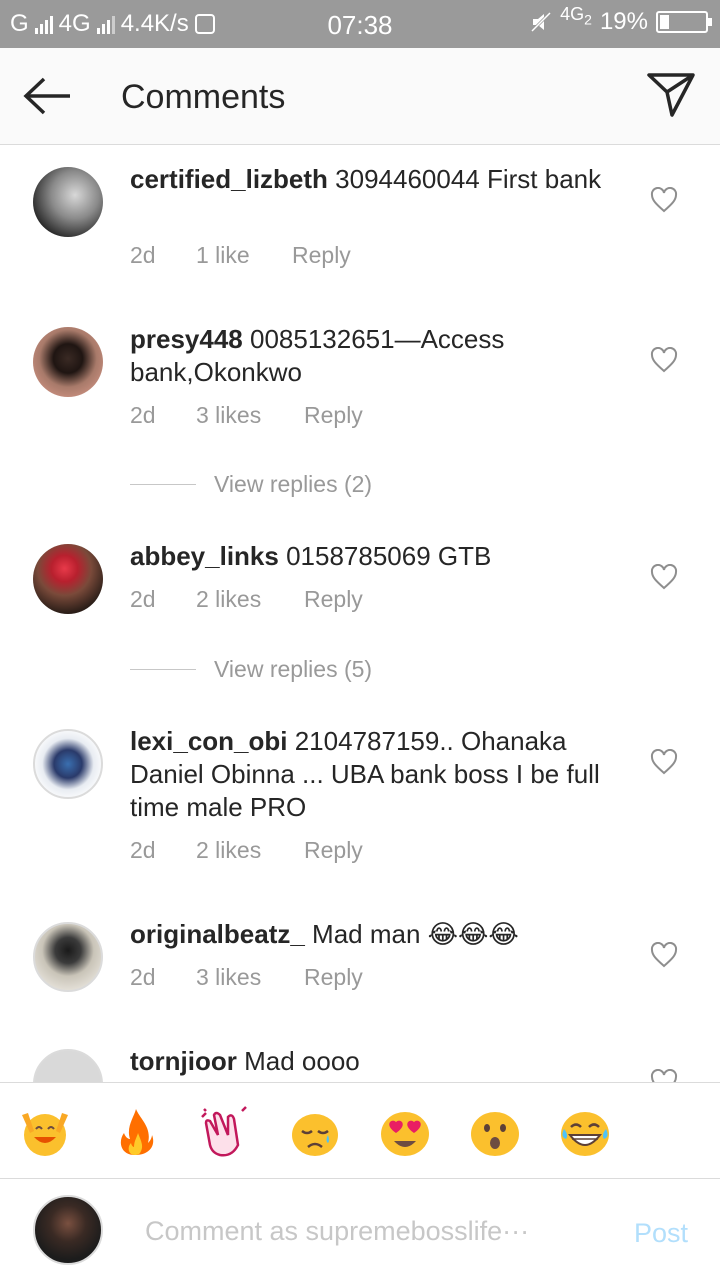  Describe the element at coordinates (217, 934) in the screenshot. I see `comment-username: originalbeatz_` at that location.